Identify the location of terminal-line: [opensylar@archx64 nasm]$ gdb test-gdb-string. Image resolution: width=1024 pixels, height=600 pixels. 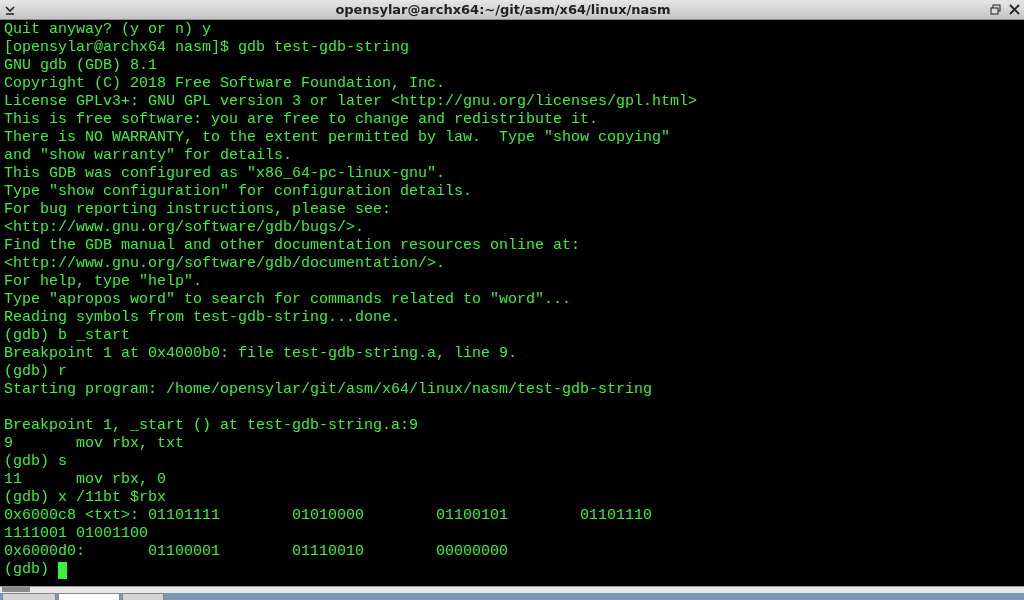
(207, 48).